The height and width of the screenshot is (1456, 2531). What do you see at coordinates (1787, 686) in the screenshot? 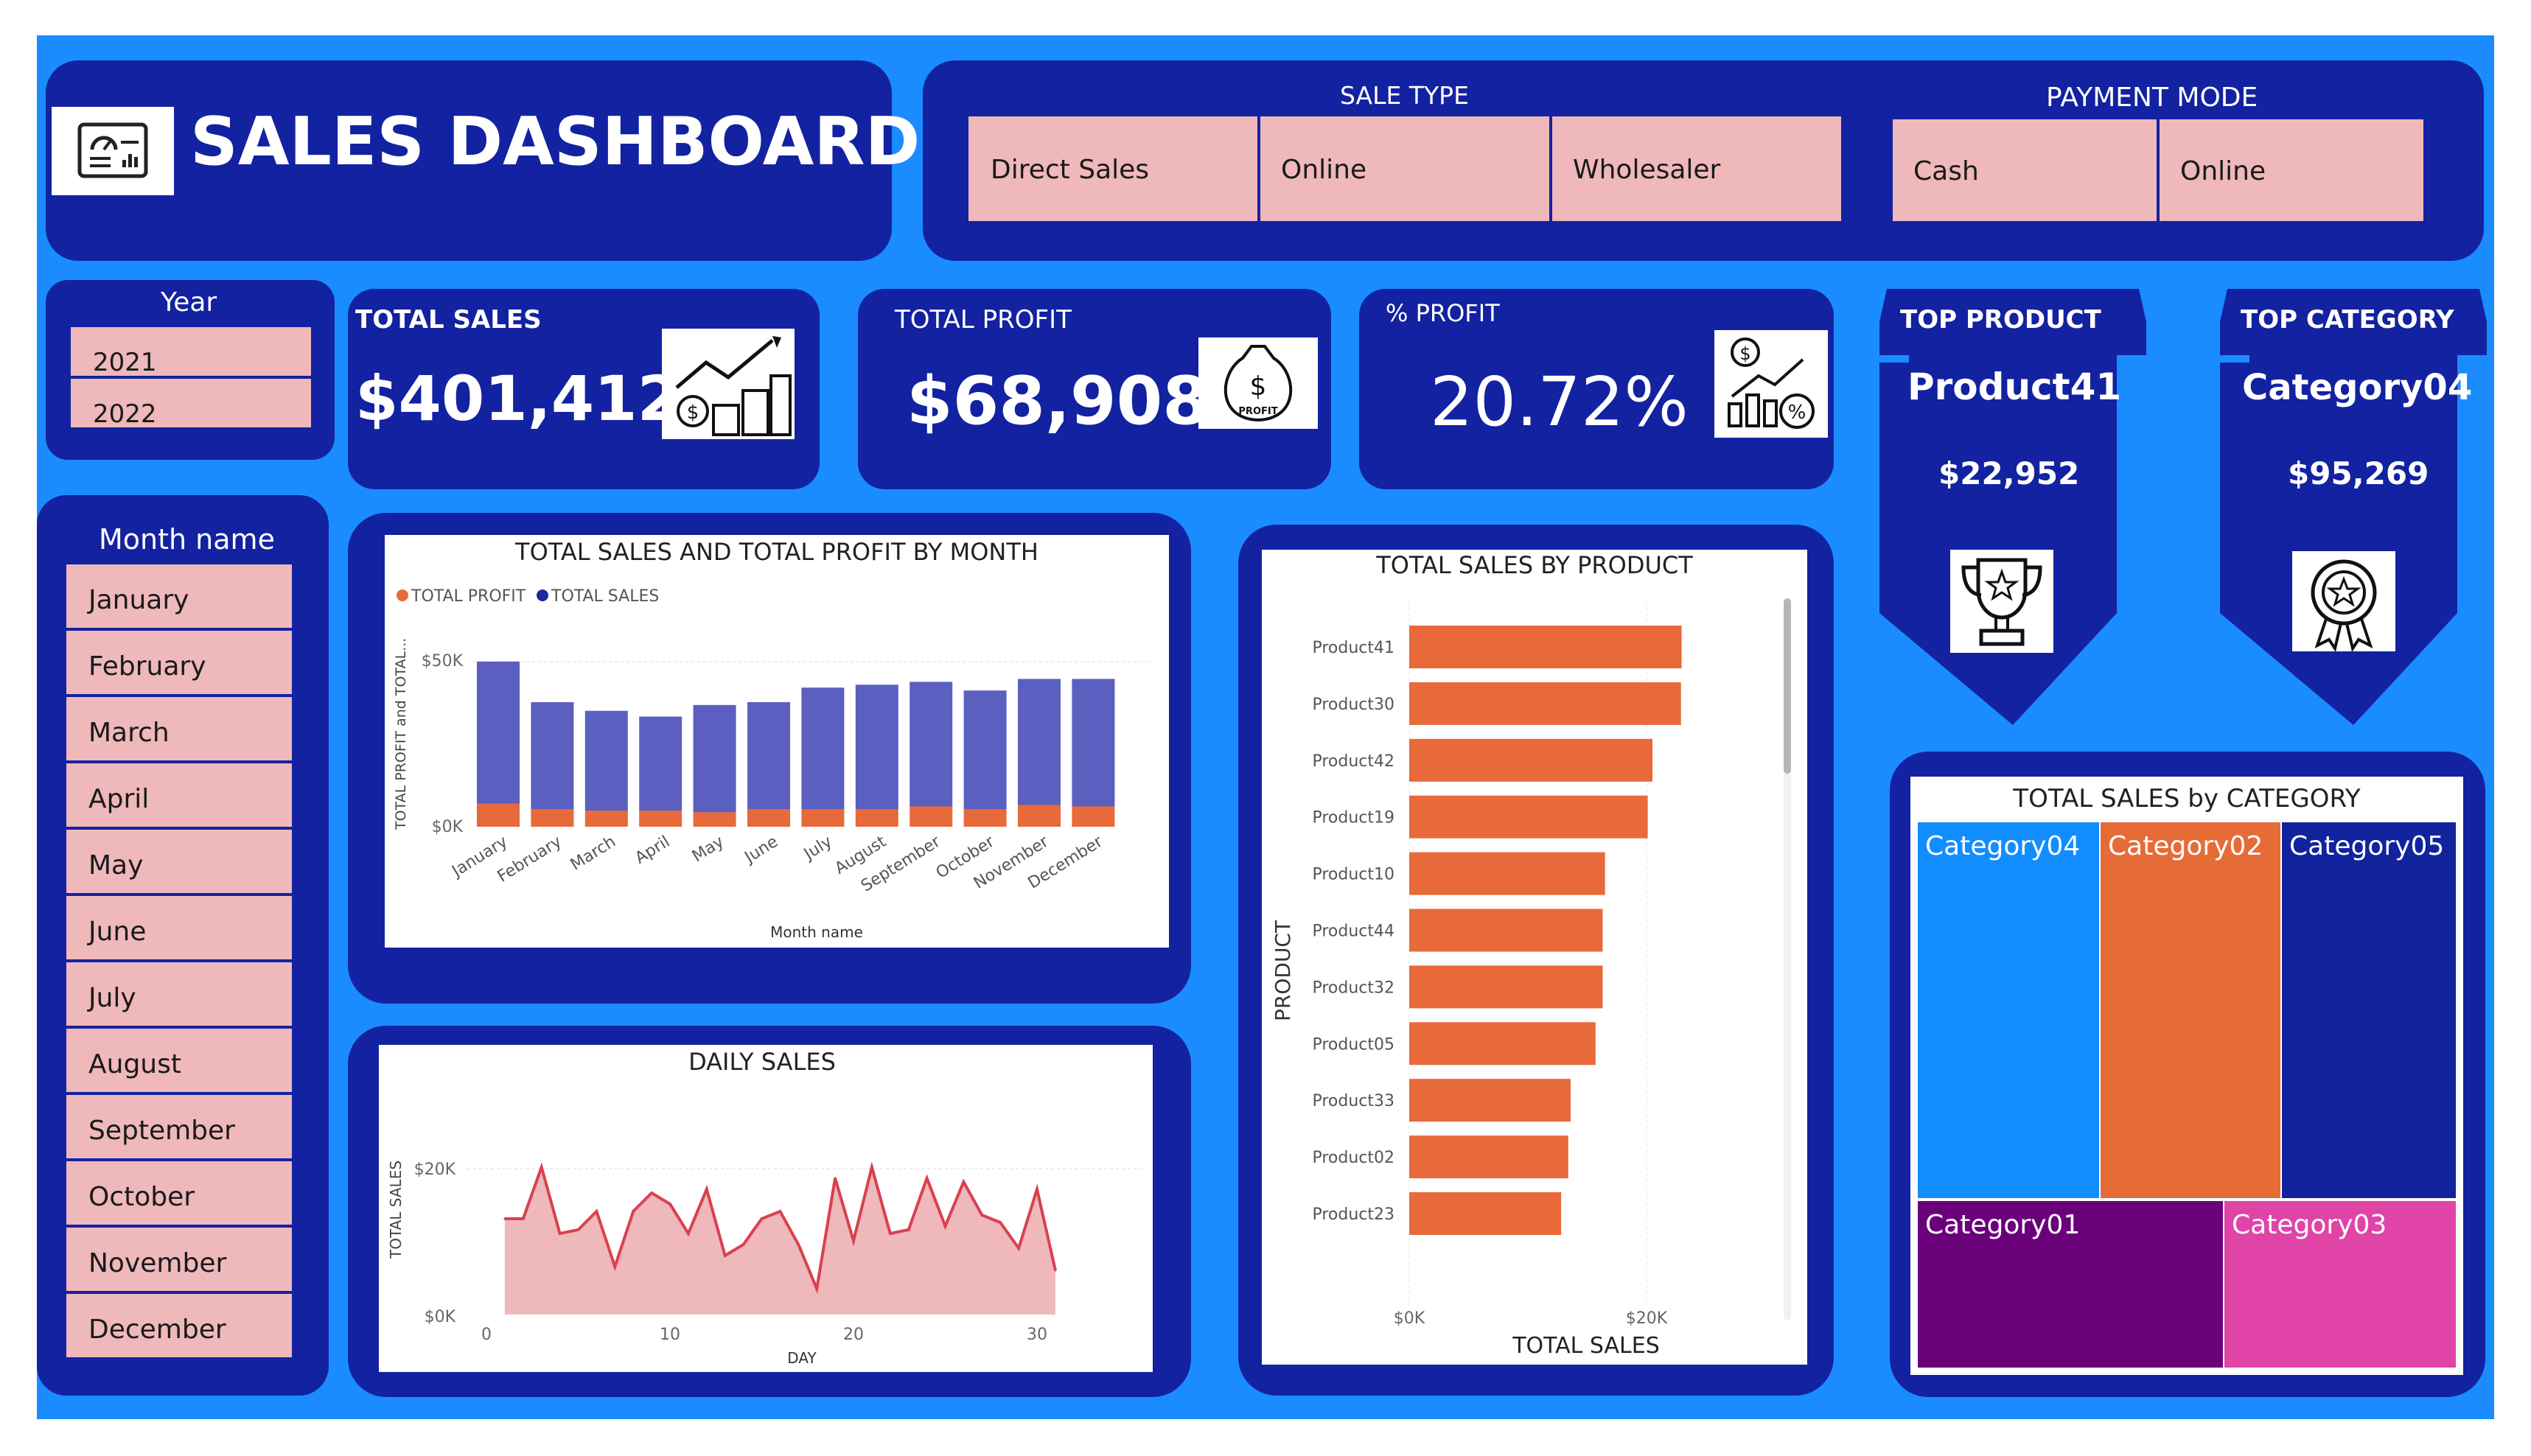
I see `product-chart-scroll-thumb` at bounding box center [1787, 686].